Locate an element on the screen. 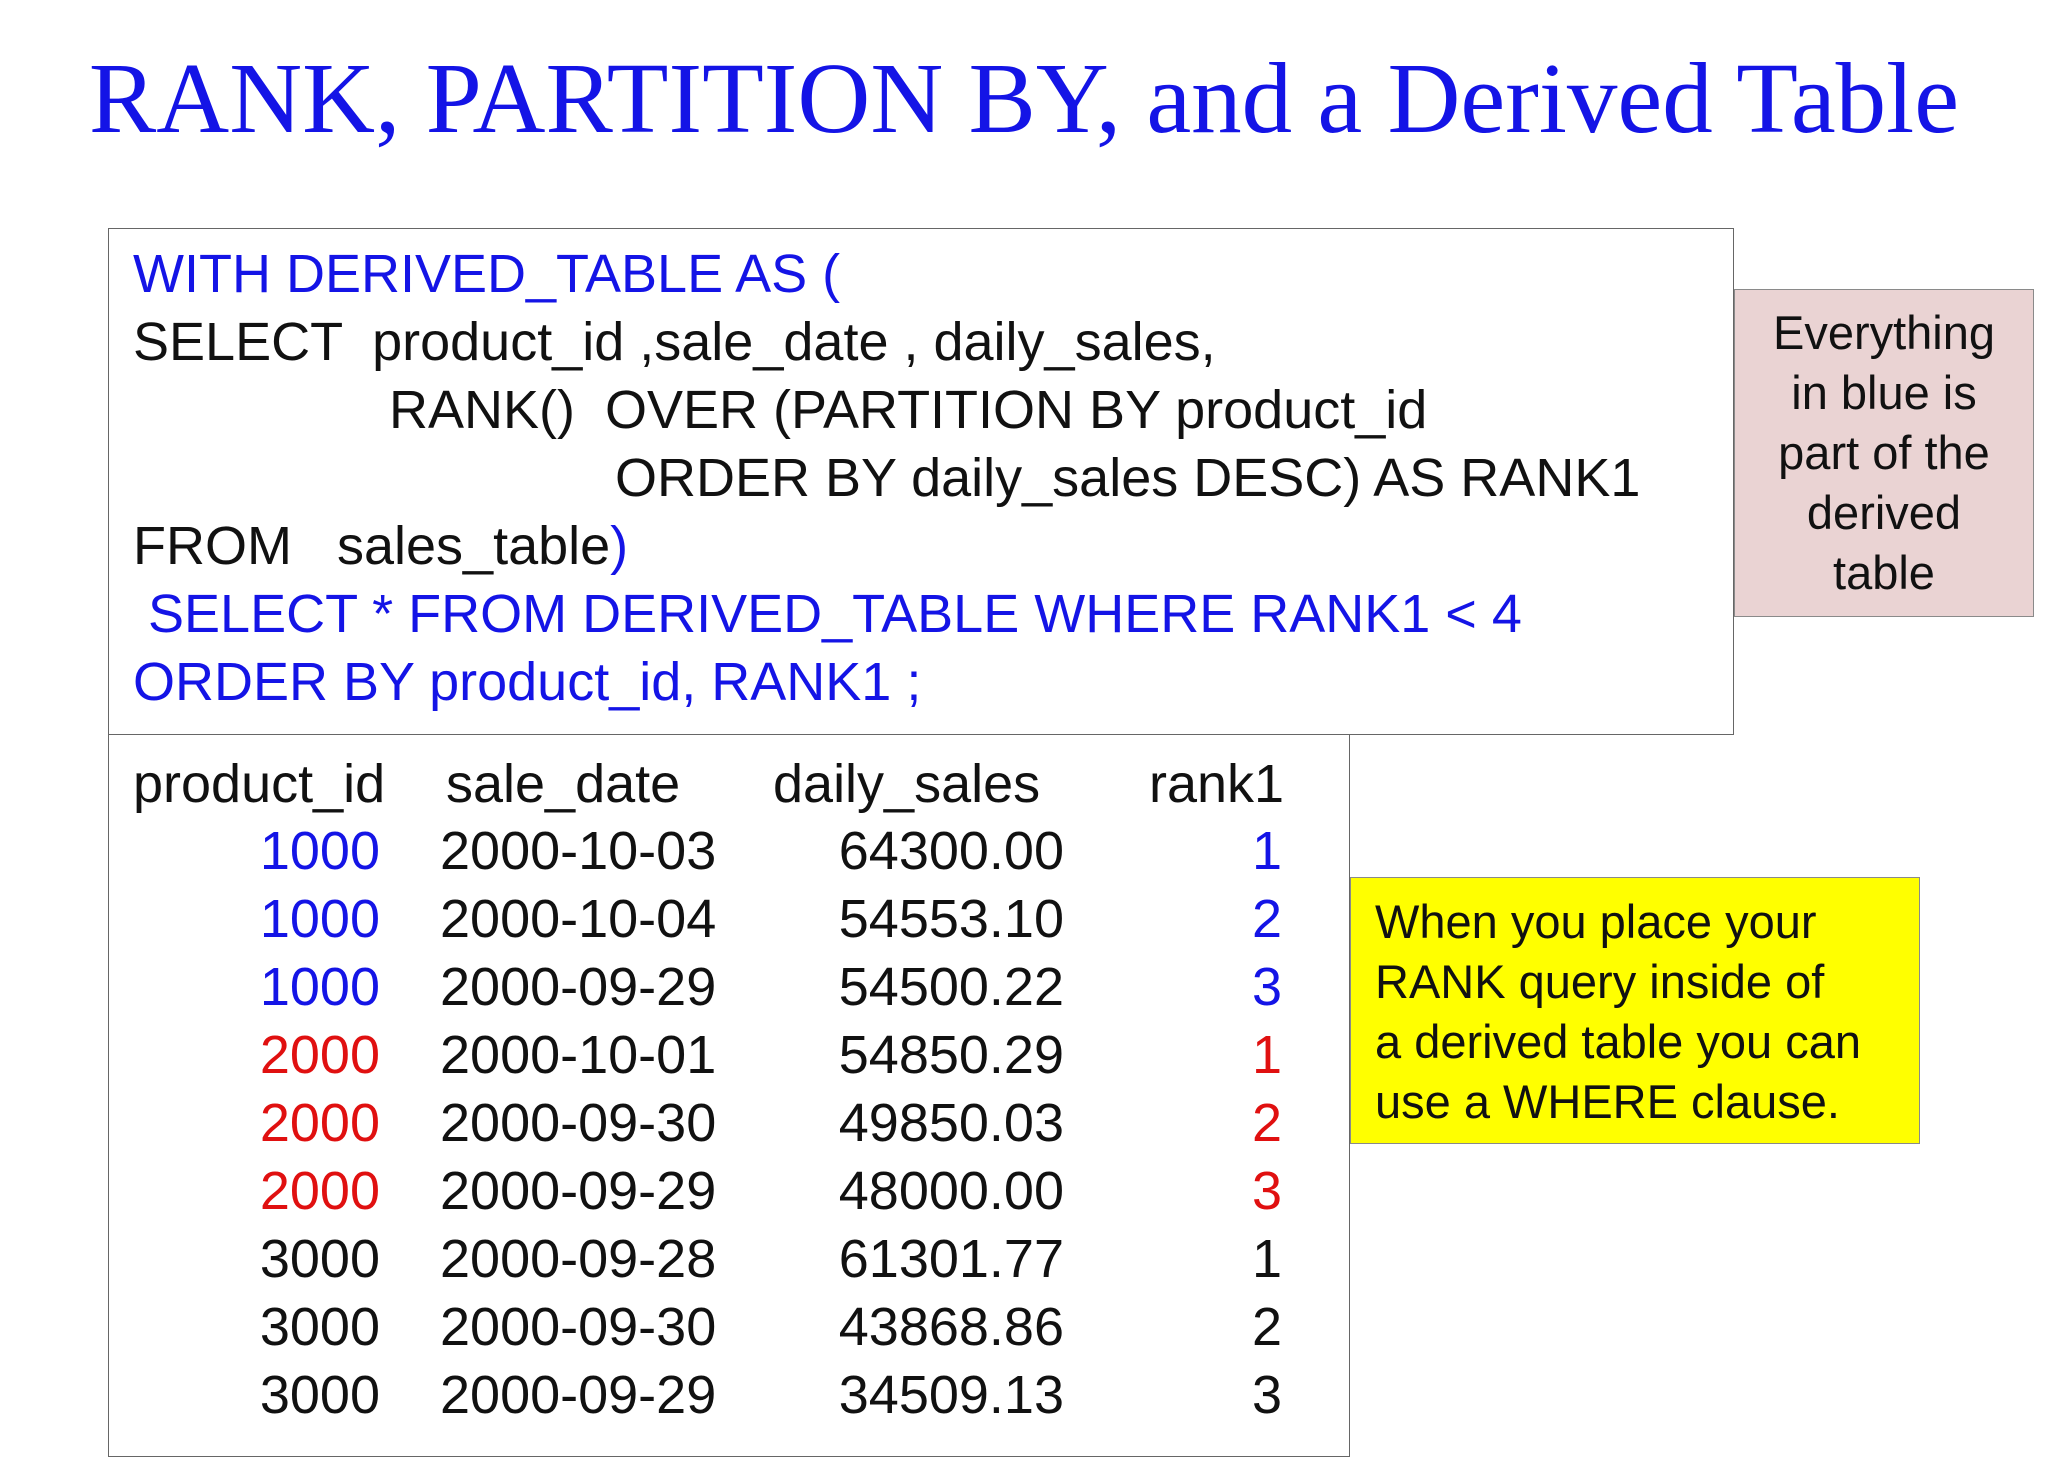 This screenshot has width=2048, height=1470. sql-closing-paren: ) is located at coordinates (619, 546).